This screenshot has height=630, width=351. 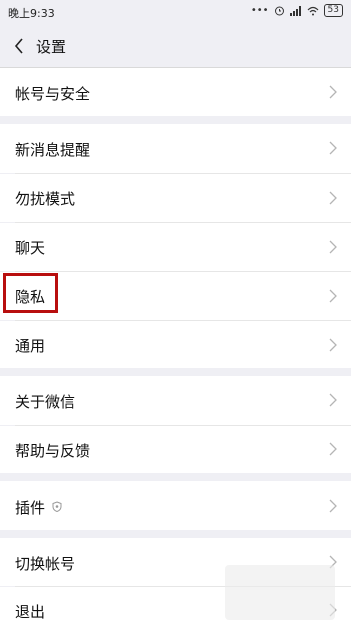 I want to click on settings-item-plugins: 插件, so click(x=175, y=505).